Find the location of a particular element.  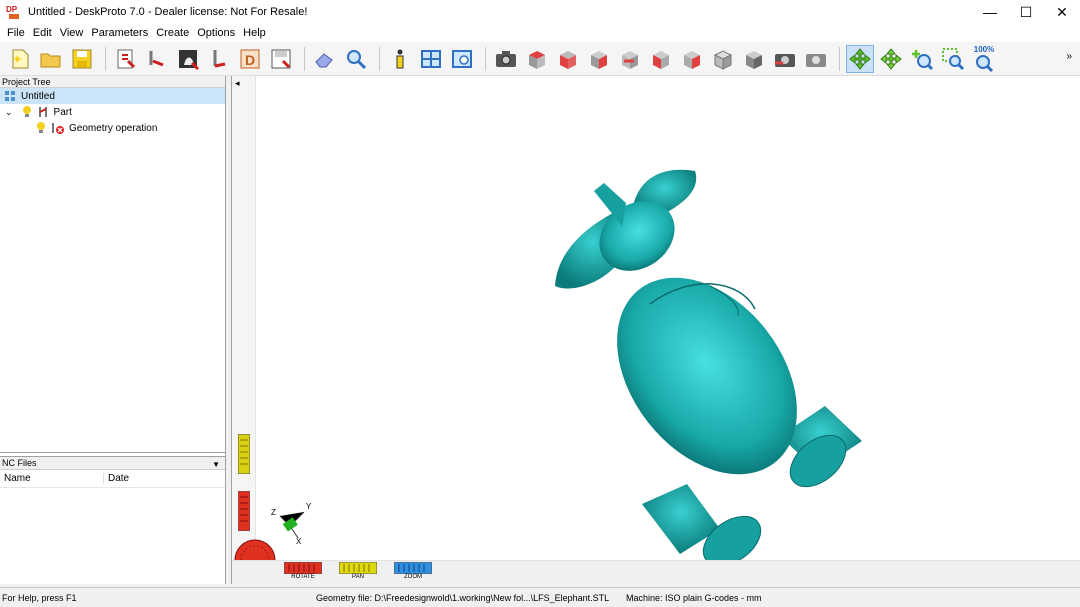

expand-chevron-icon: ⌄ is located at coordinates (9, 112).